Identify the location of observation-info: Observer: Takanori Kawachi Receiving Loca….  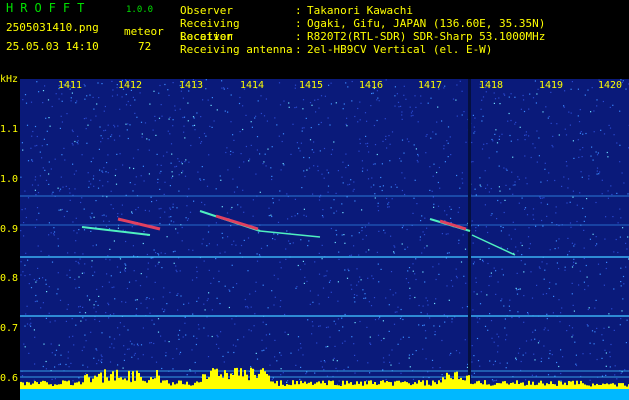
(362, 30).